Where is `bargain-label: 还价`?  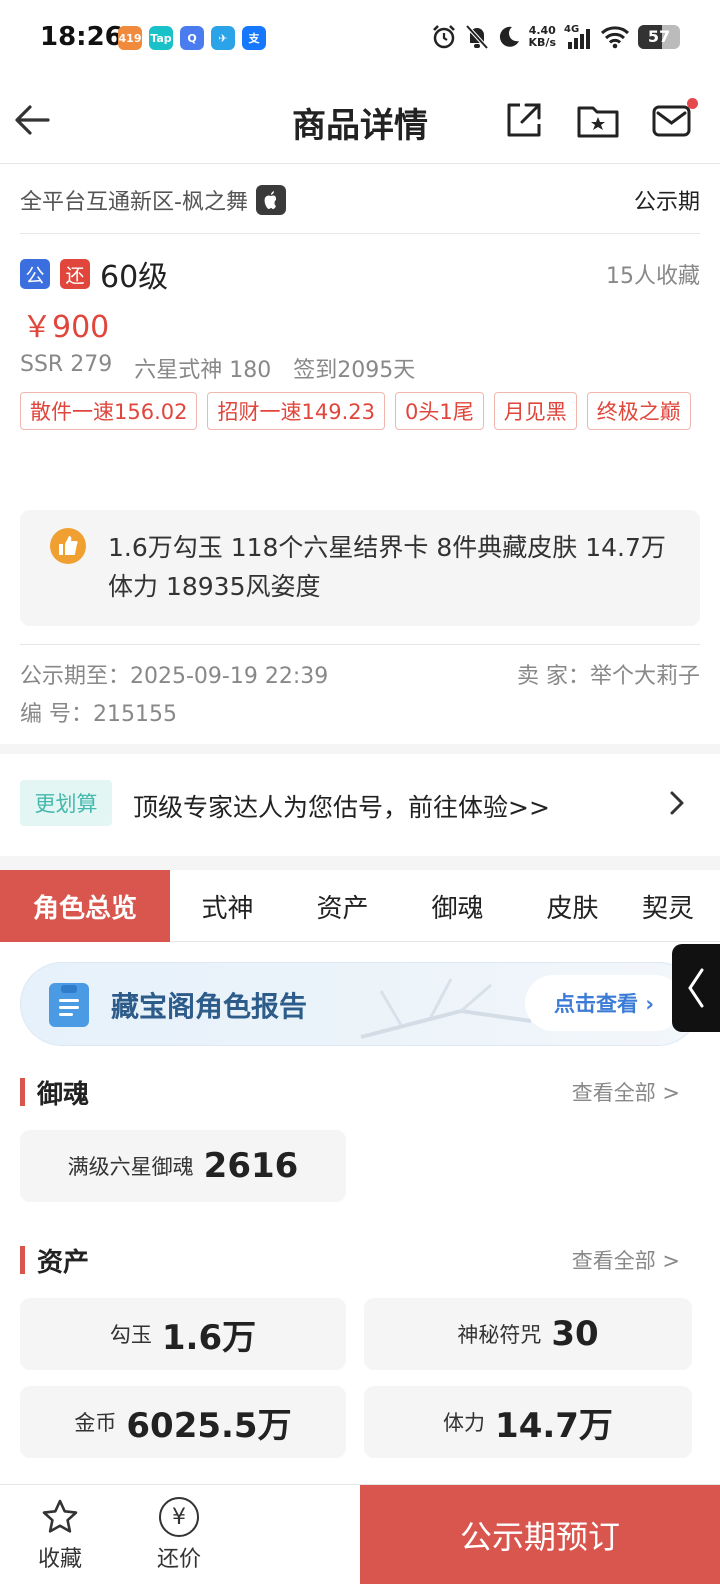 bargain-label: 还价 is located at coordinates (178, 1559).